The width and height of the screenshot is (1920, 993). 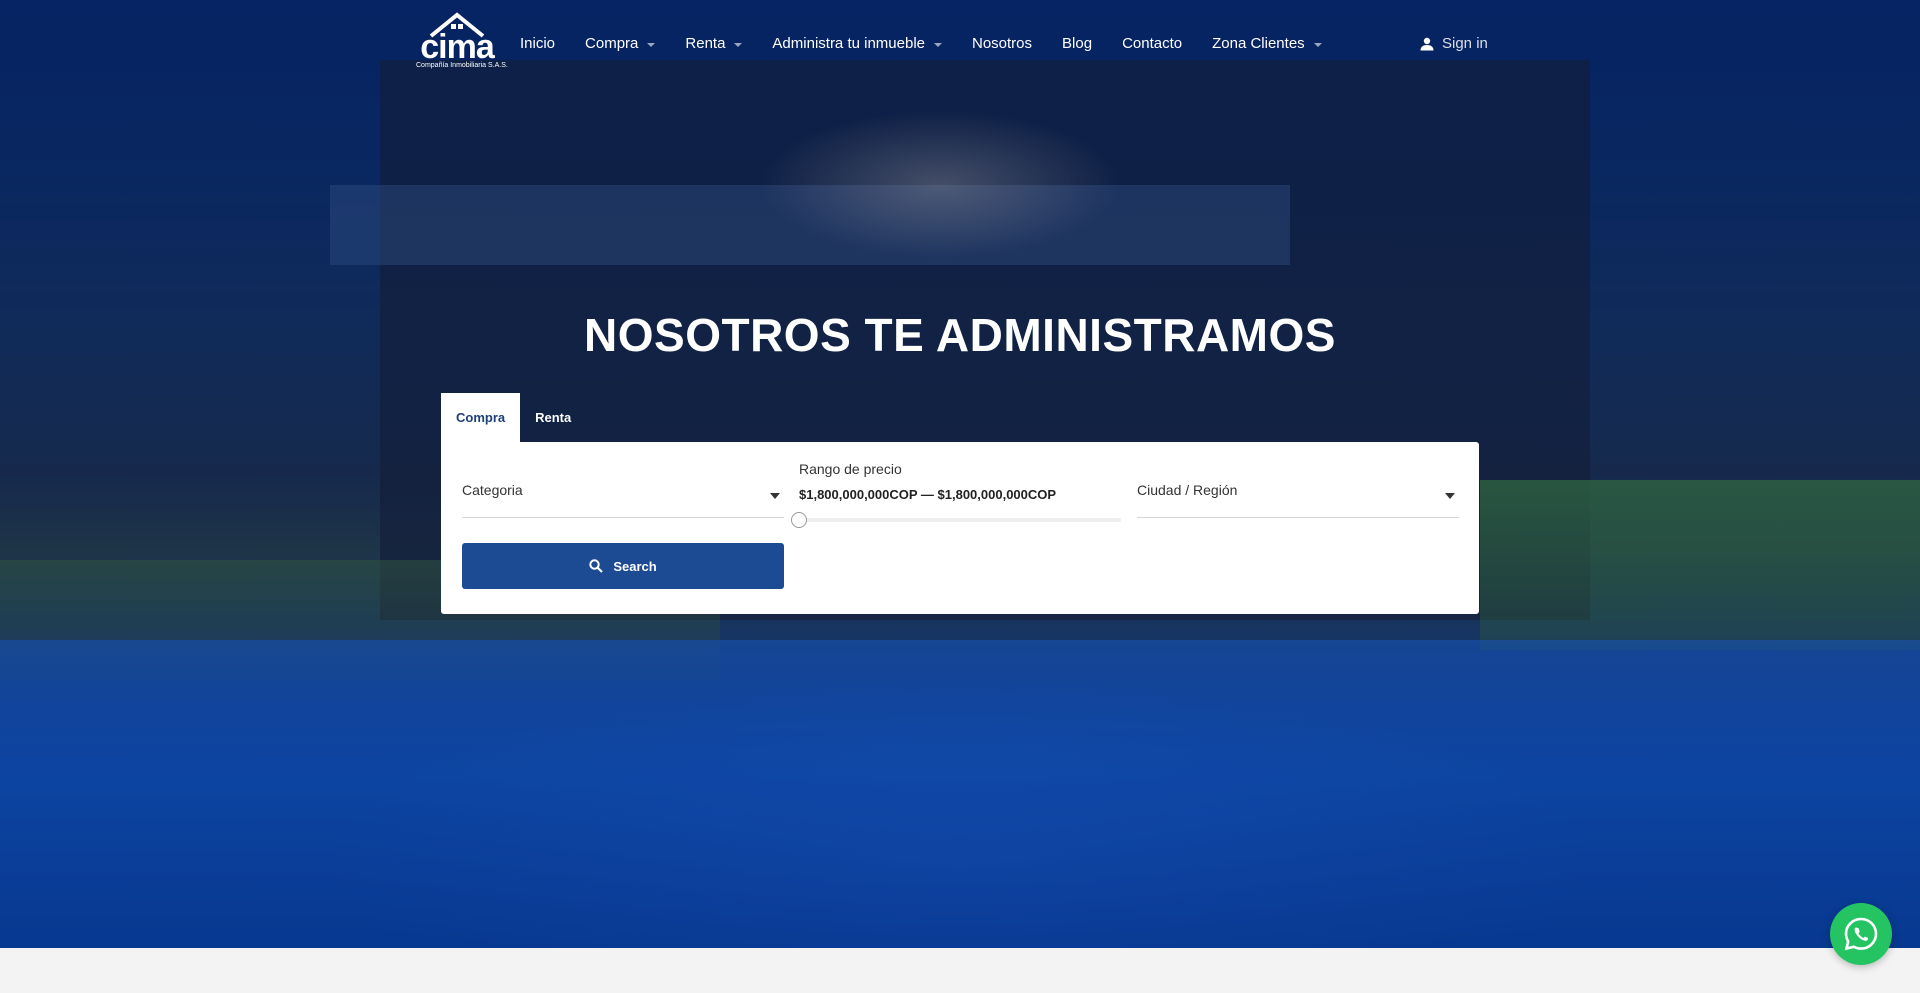 I want to click on search-icon, so click(x=596, y=566).